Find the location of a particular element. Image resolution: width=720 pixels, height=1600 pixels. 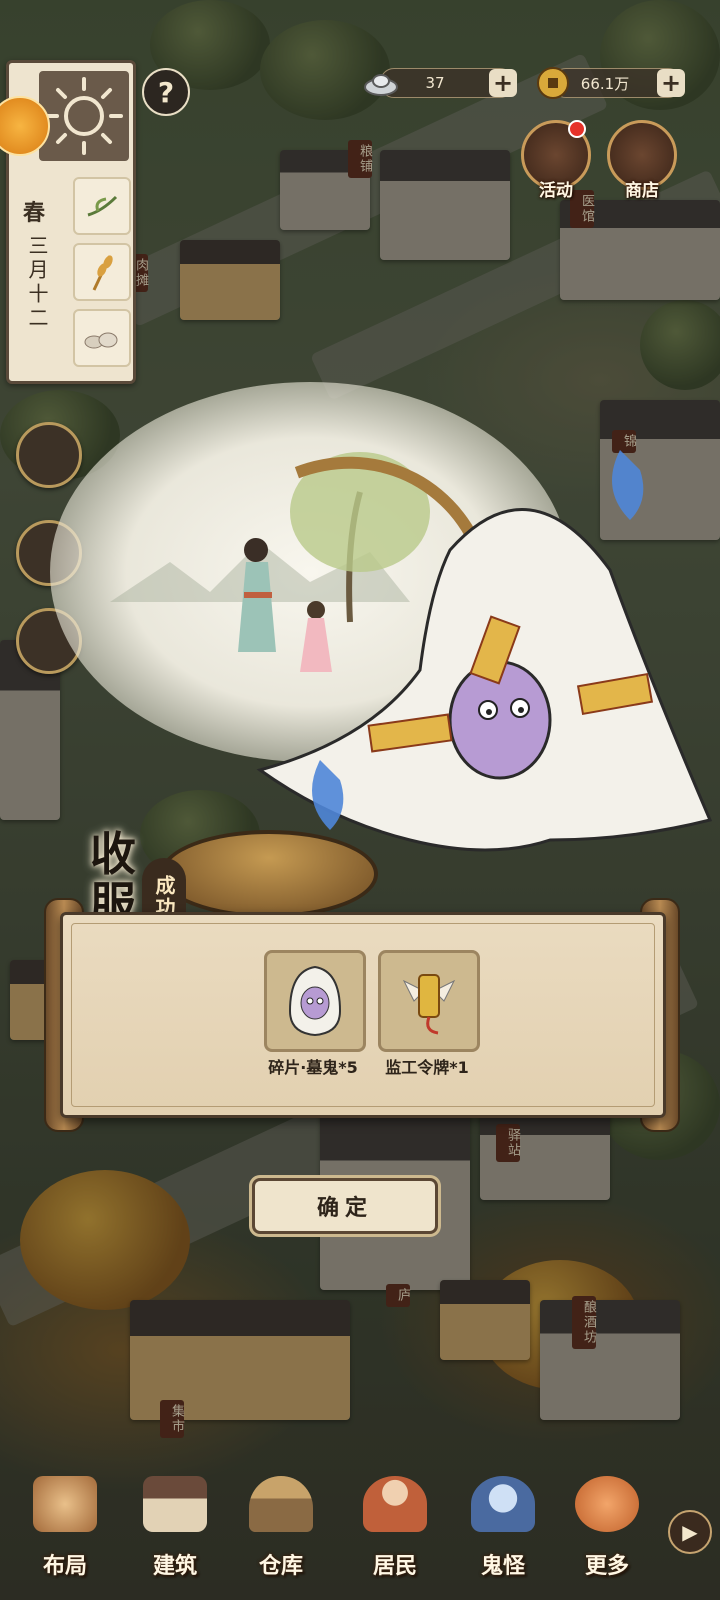

supervisor-token-icon is located at coordinates (429, 1004).